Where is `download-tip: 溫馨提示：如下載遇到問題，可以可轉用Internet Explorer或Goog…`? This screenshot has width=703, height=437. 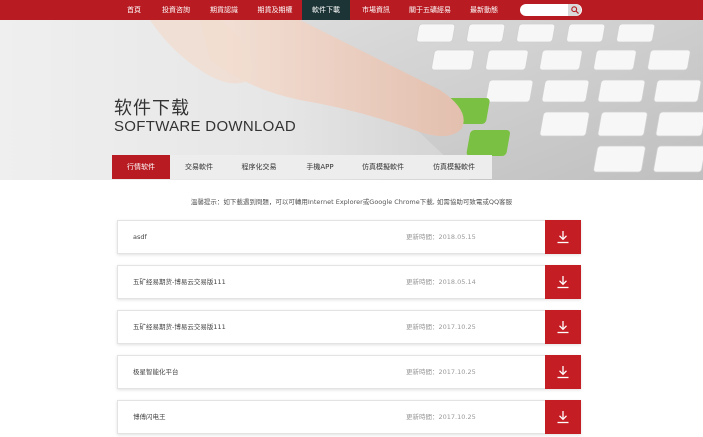 download-tip: 溫馨提示：如下載遇到問題，可以可轉用Internet Explorer或Goog… is located at coordinates (351, 202).